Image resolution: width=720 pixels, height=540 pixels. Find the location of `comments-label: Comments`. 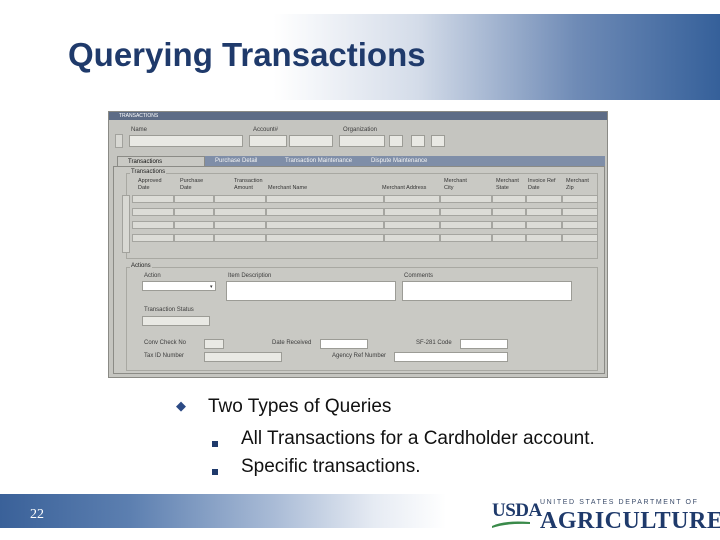

comments-label: Comments is located at coordinates (419, 276).